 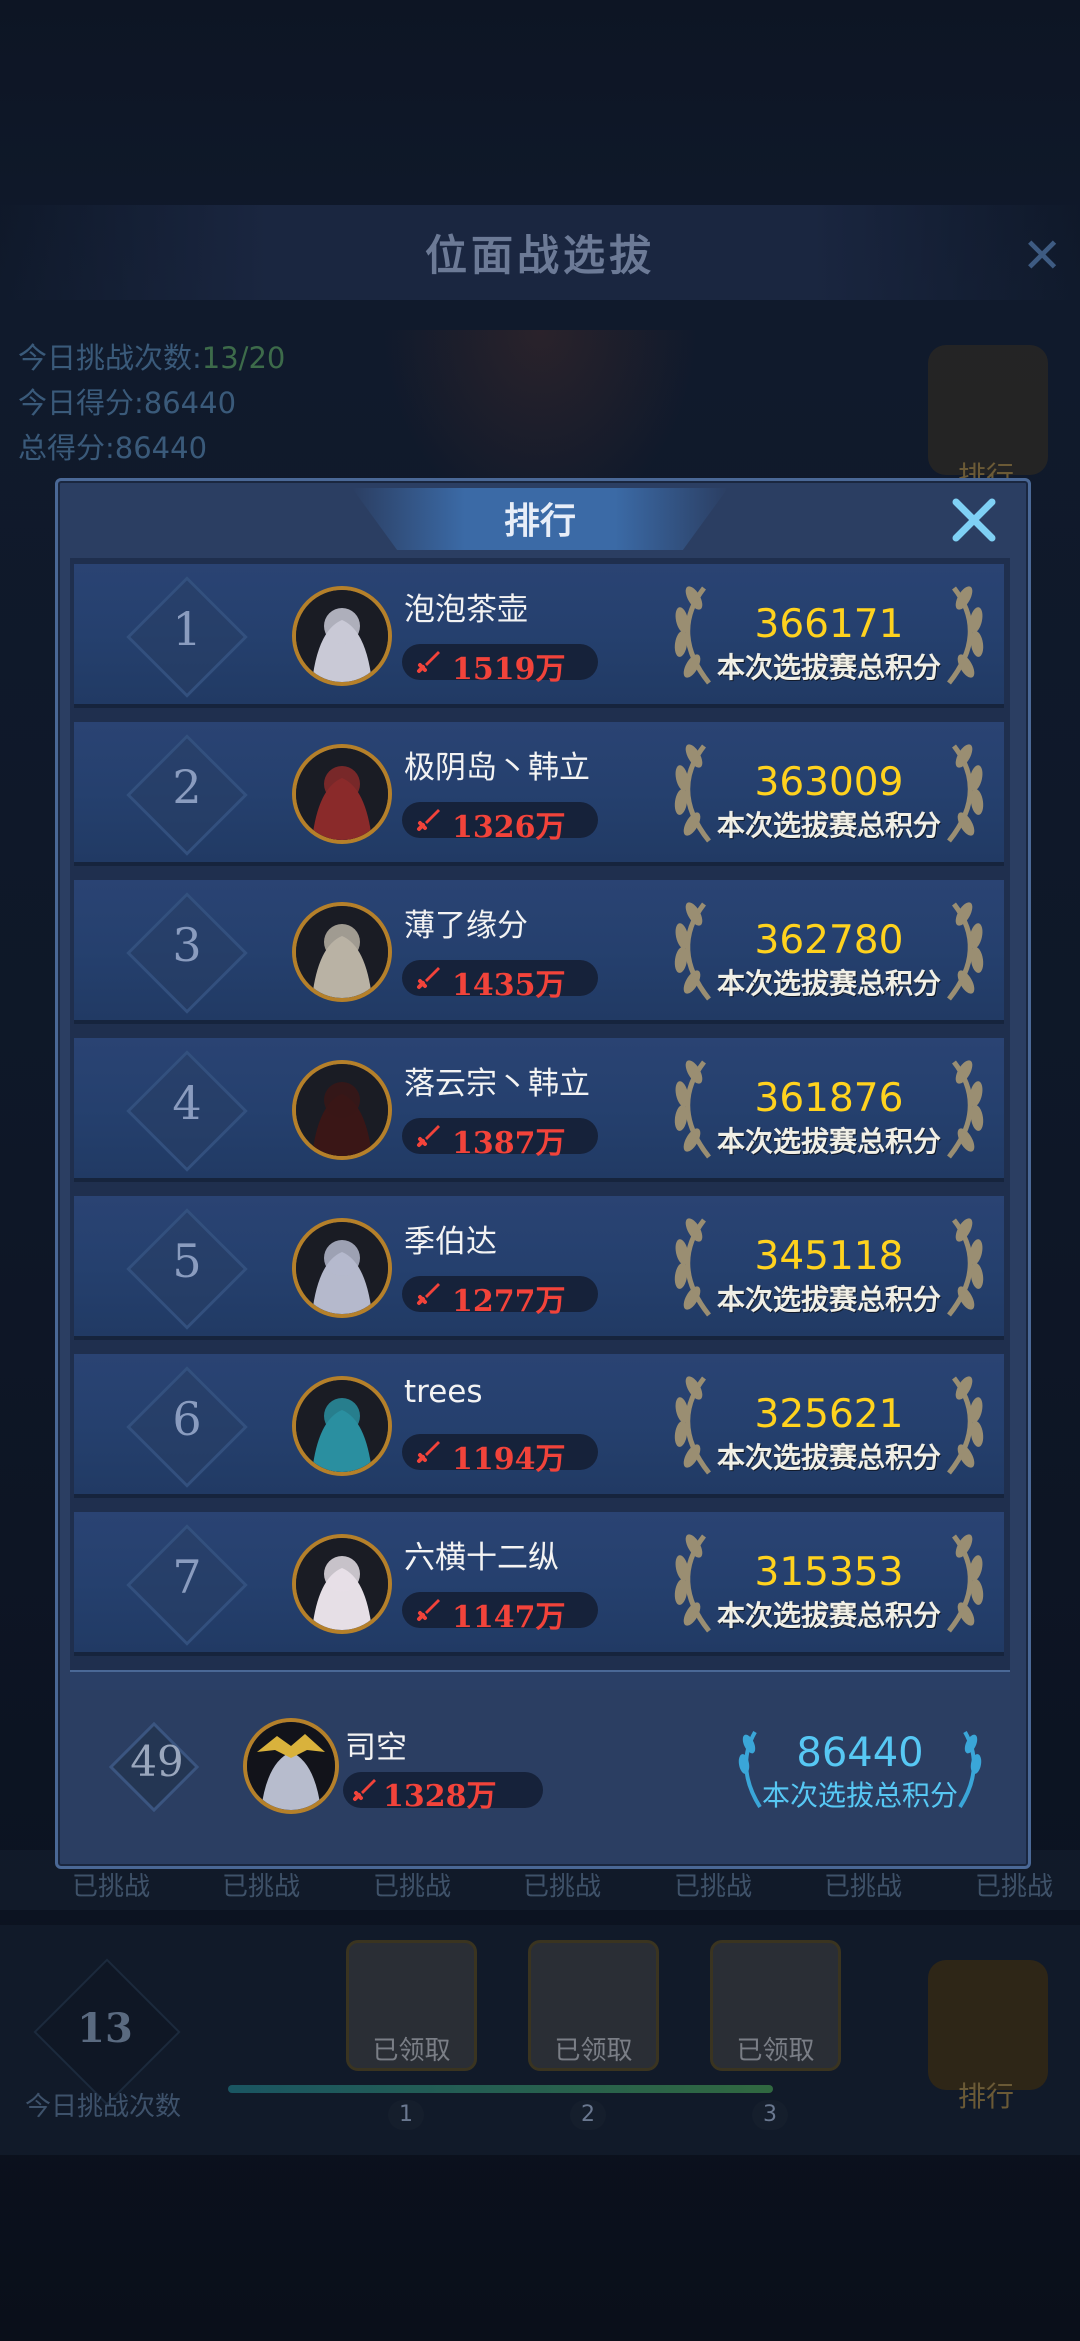 What do you see at coordinates (1042, 256) in the screenshot?
I see `background-close-icon: ✕` at bounding box center [1042, 256].